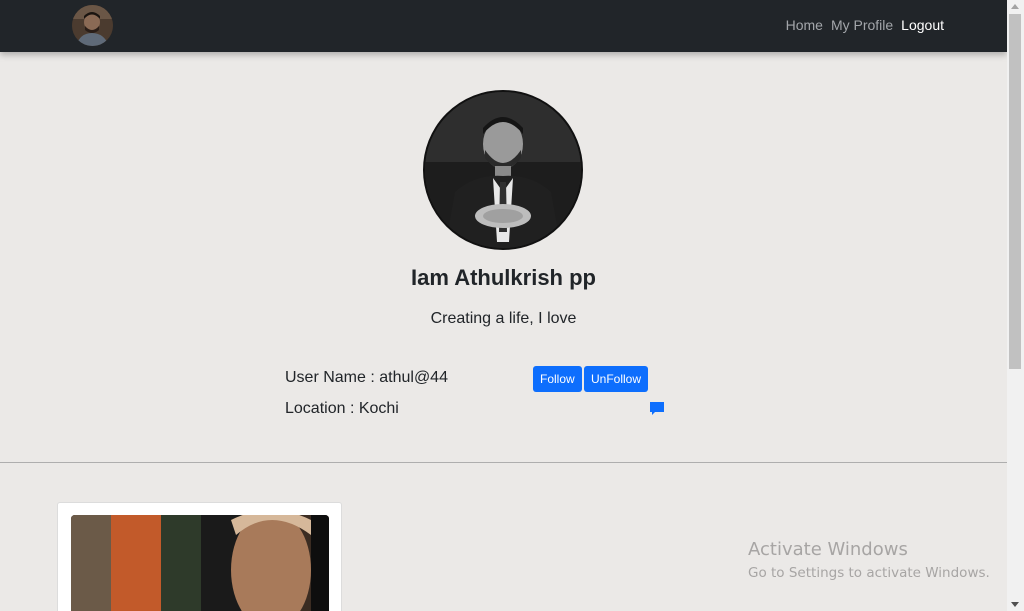 Image resolution: width=1024 pixels, height=611 pixels. Describe the element at coordinates (342, 408) in the screenshot. I see `location-text: Location : Kochi` at that location.